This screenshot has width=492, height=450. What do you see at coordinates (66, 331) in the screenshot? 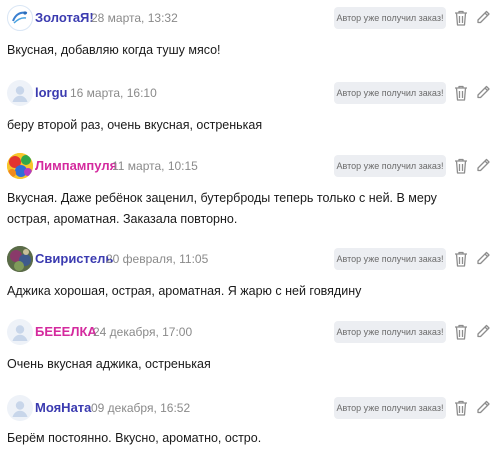
I see `author-name: БЕЕЕЛКА` at bounding box center [66, 331].